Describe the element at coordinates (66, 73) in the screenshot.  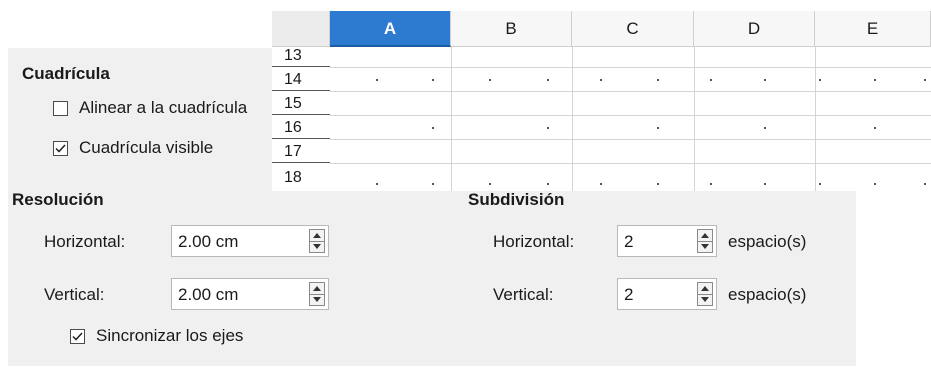
I see `grid-section-title: Cuadrícula` at that location.